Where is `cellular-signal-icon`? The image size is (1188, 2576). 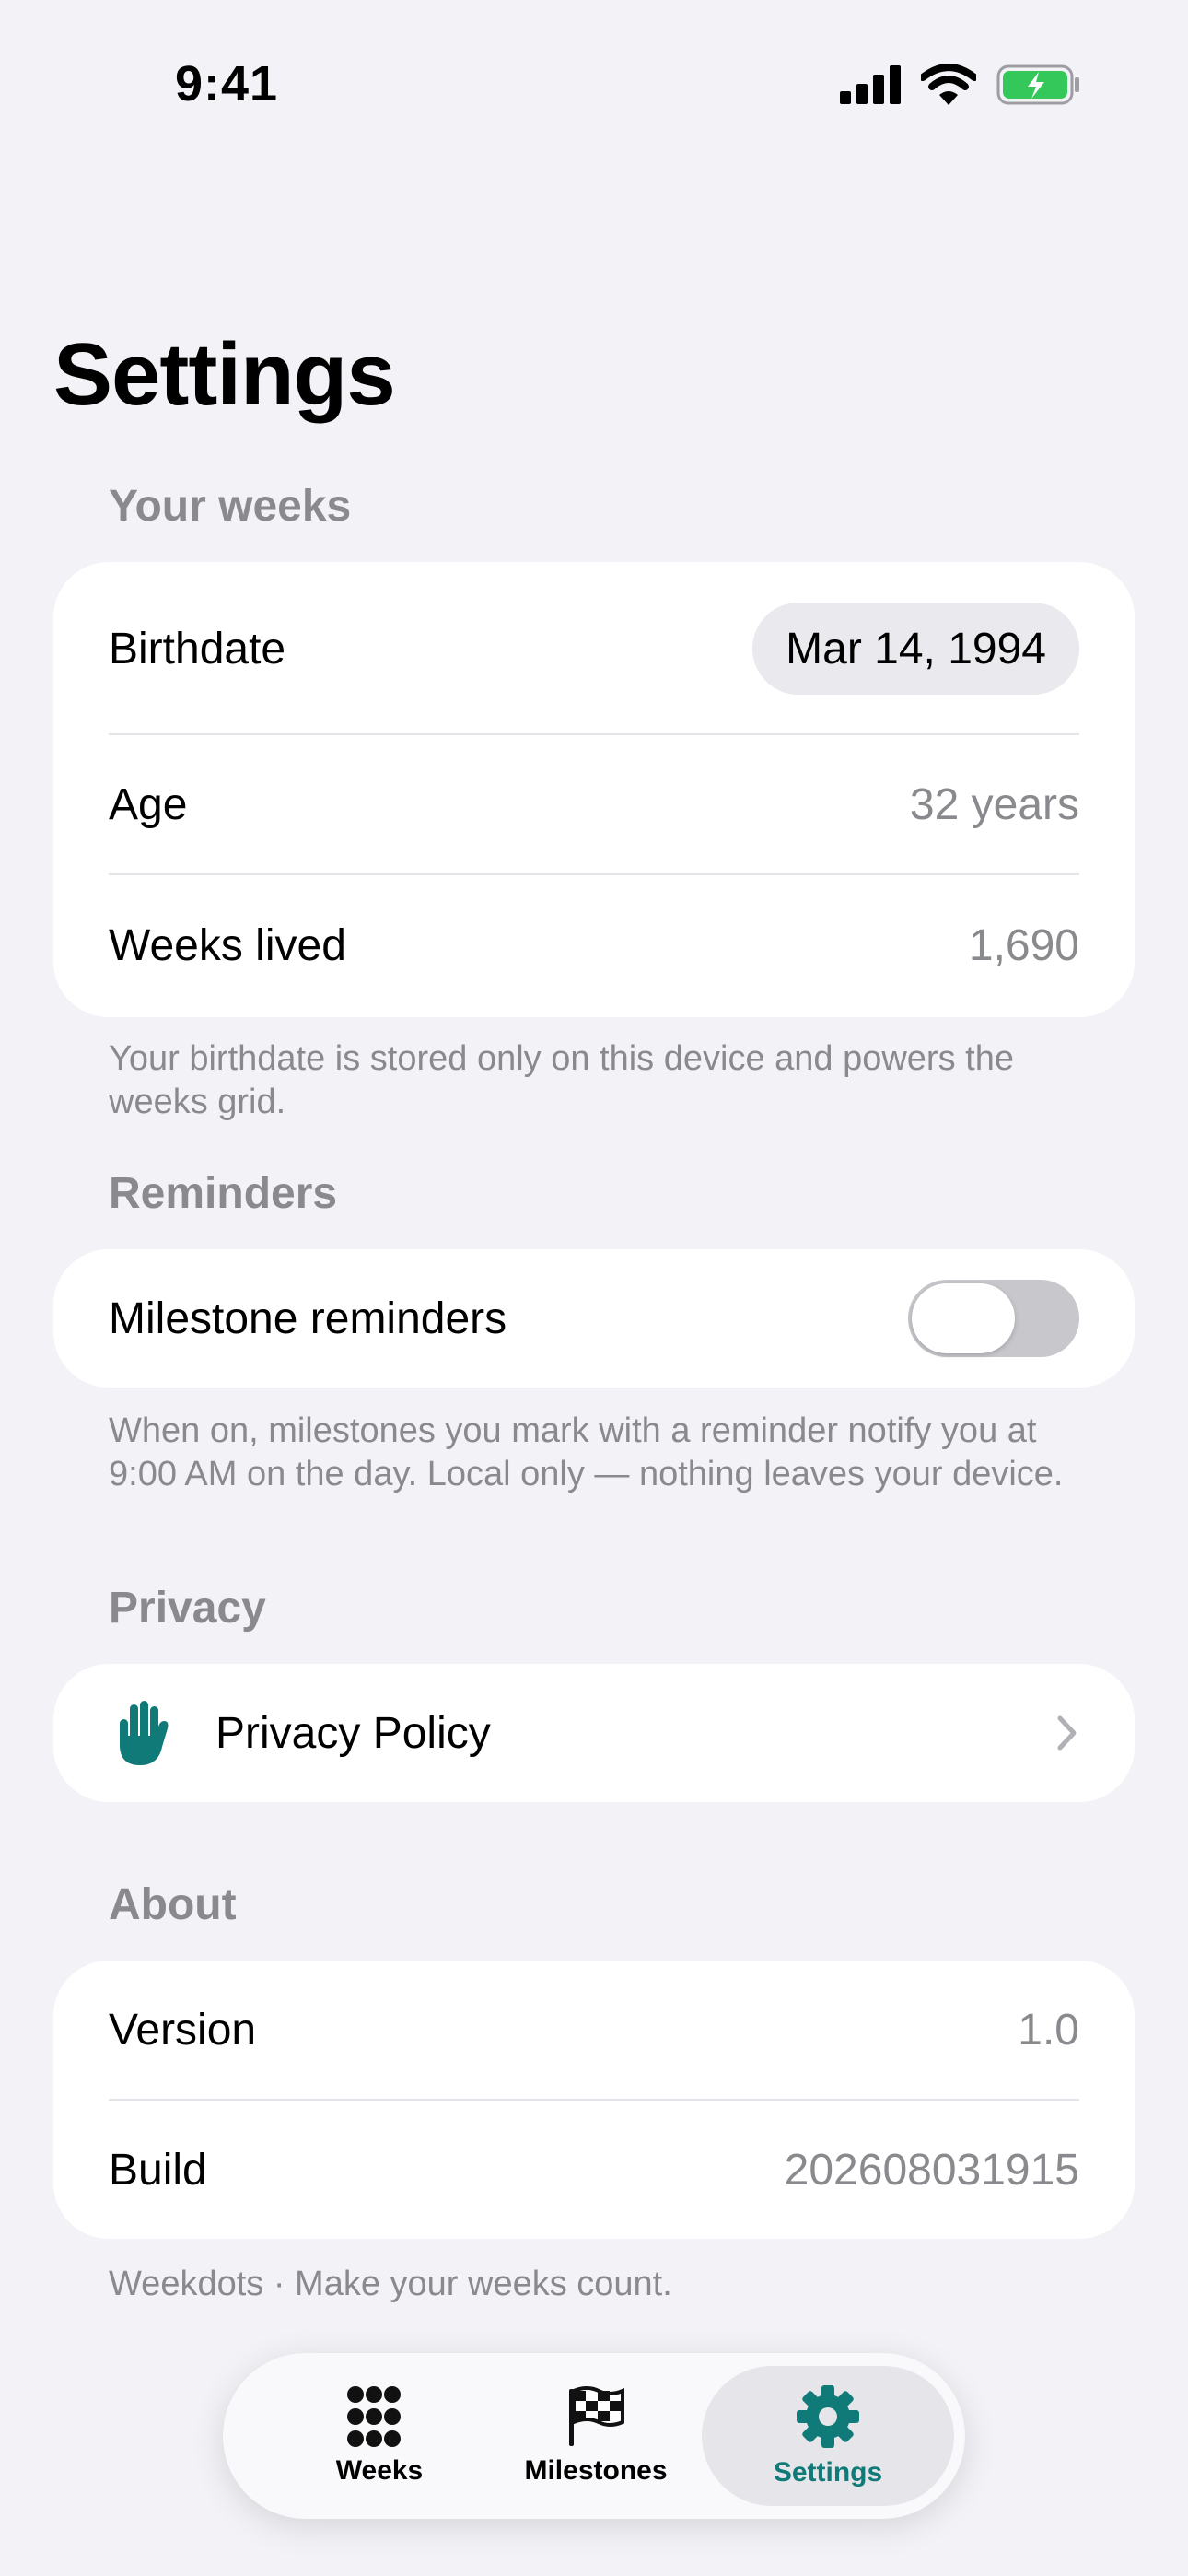 cellular-signal-icon is located at coordinates (870, 84).